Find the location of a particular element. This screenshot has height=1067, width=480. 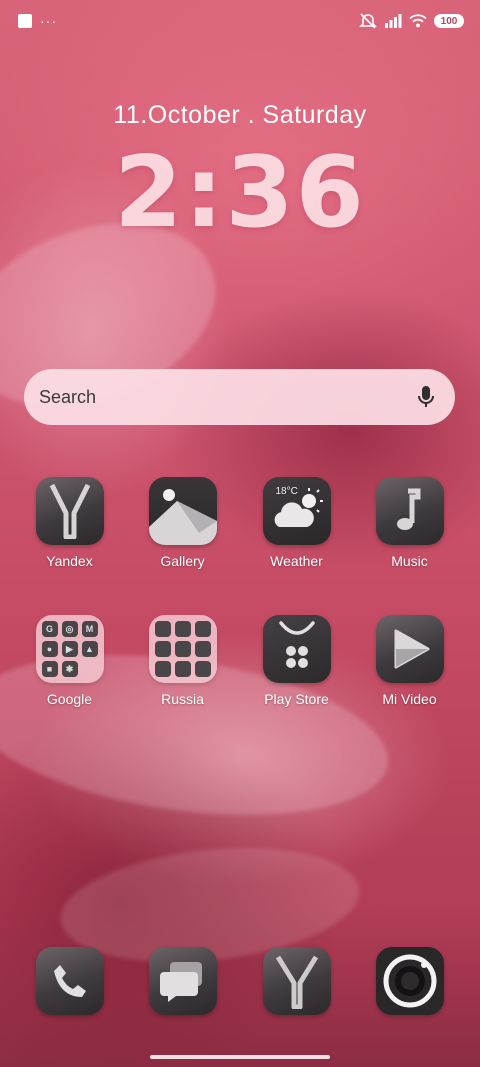

play-triangle-icon is located at coordinates (409, 649).